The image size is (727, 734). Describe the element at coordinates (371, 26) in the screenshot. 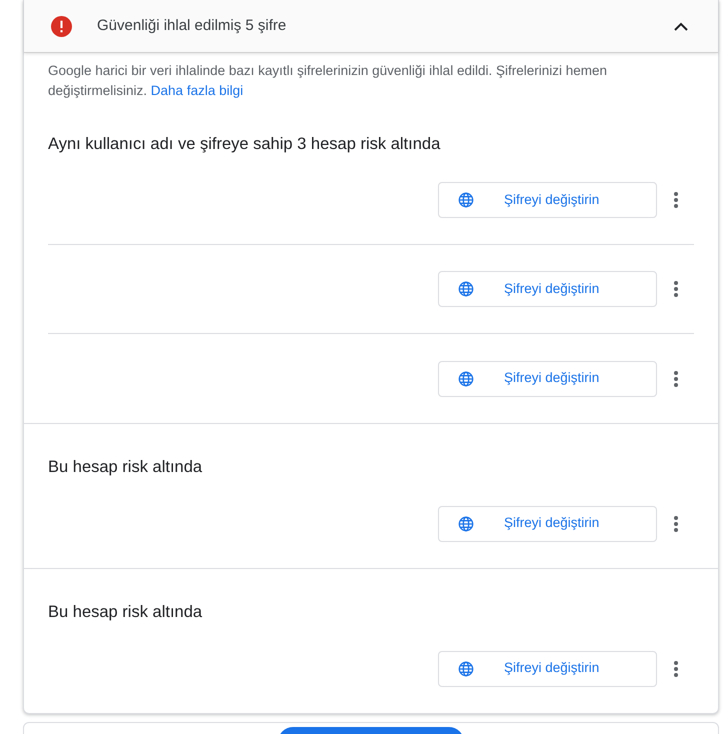

I see `section-header: Güvenliği ihlal edilmiş 5 şifre` at that location.